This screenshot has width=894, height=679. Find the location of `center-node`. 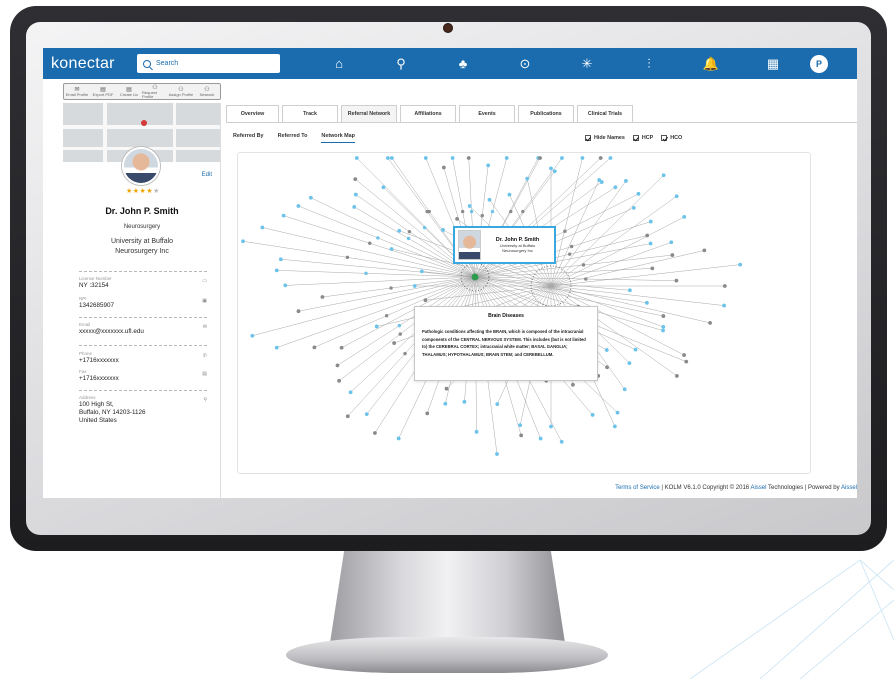

center-node is located at coordinates (475, 277).